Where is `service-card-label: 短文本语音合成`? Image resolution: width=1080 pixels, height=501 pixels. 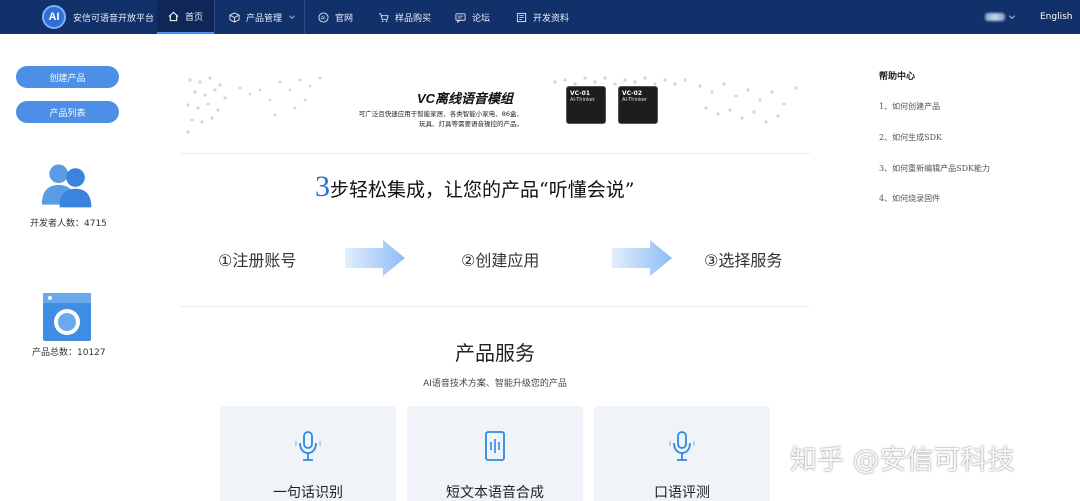 service-card-label: 短文本语音合成 is located at coordinates (495, 493).